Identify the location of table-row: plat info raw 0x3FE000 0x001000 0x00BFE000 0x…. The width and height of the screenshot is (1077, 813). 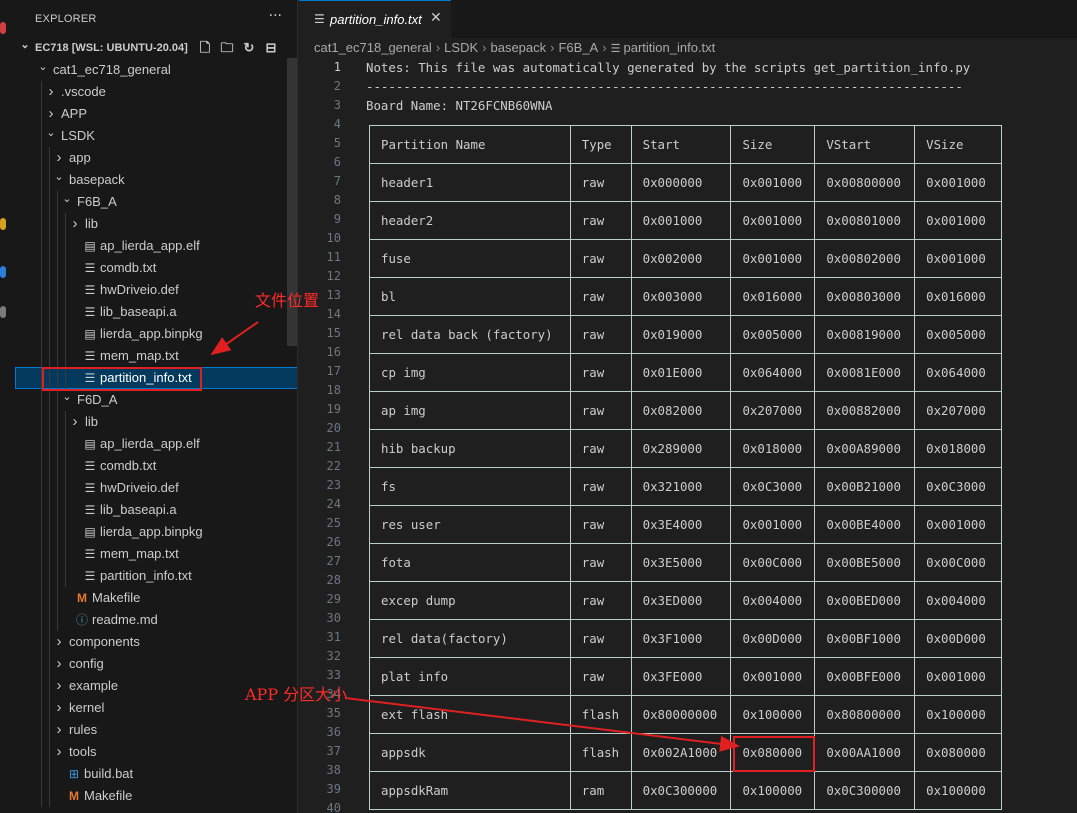
(685, 676).